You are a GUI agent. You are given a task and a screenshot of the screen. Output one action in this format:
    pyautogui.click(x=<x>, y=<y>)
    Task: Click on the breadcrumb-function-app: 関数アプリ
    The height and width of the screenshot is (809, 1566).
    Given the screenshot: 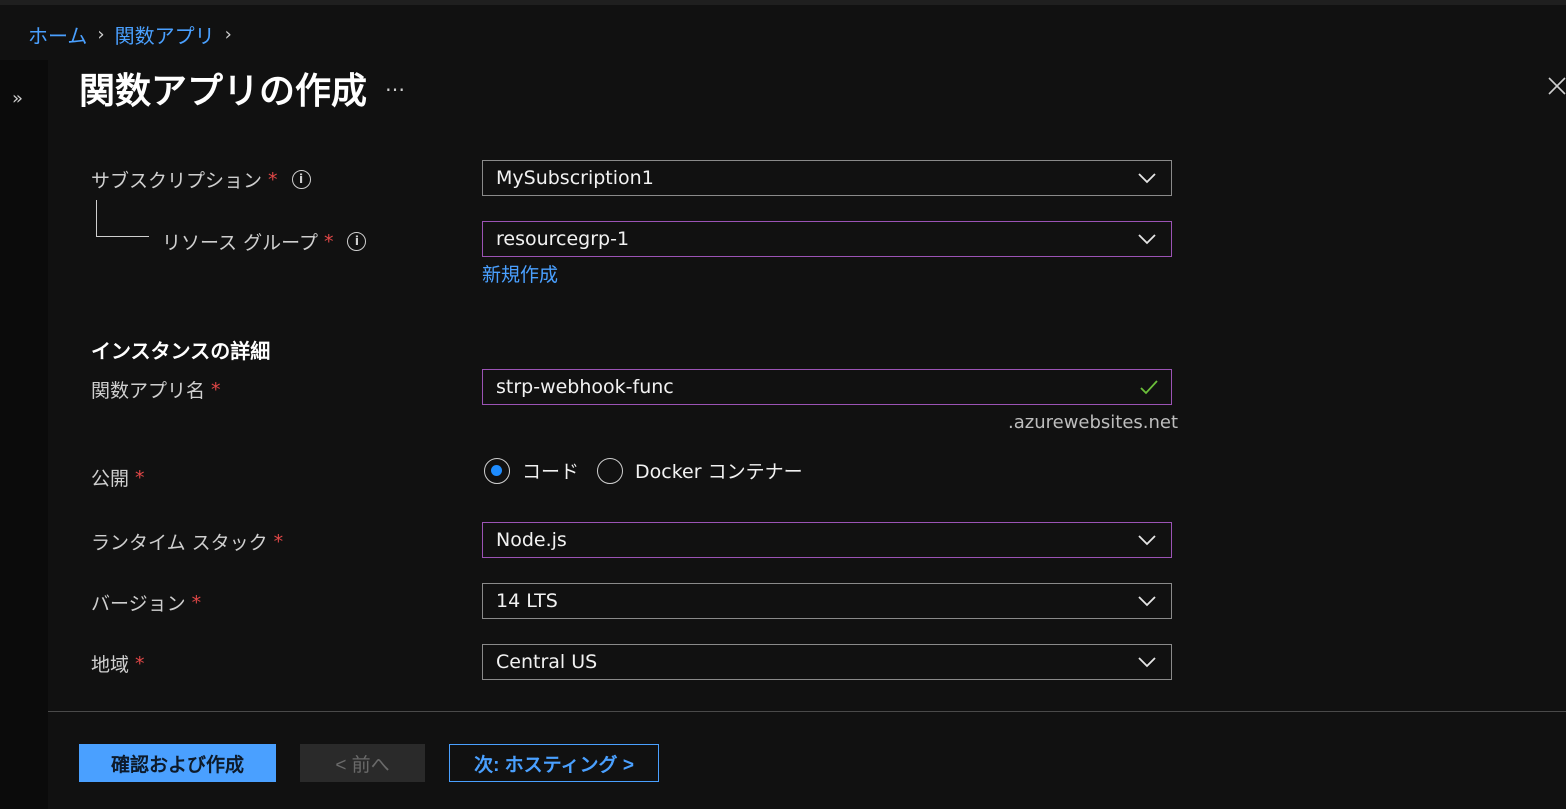 What is the action you would take?
    pyautogui.click(x=165, y=34)
    